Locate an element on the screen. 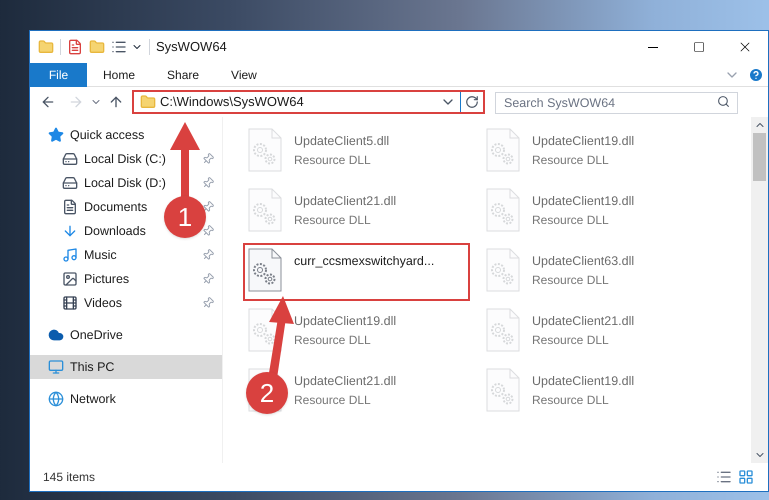 Image resolution: width=769 pixels, height=500 pixels. file-name: UpdateClient5.dll is located at coordinates (342, 141).